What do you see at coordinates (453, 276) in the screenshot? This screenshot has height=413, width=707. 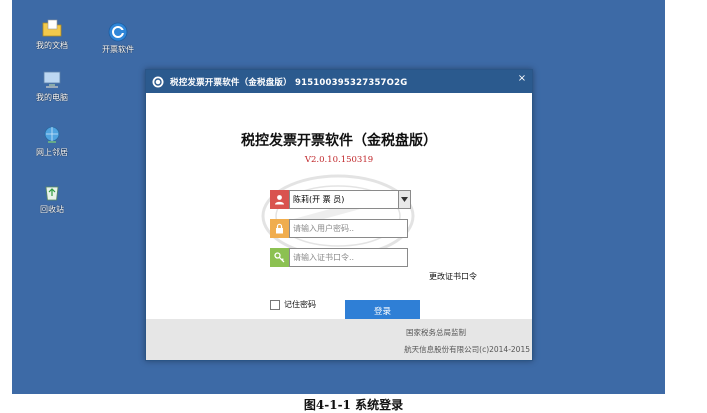 I see `change-cert-password-link: 更改证书口令` at bounding box center [453, 276].